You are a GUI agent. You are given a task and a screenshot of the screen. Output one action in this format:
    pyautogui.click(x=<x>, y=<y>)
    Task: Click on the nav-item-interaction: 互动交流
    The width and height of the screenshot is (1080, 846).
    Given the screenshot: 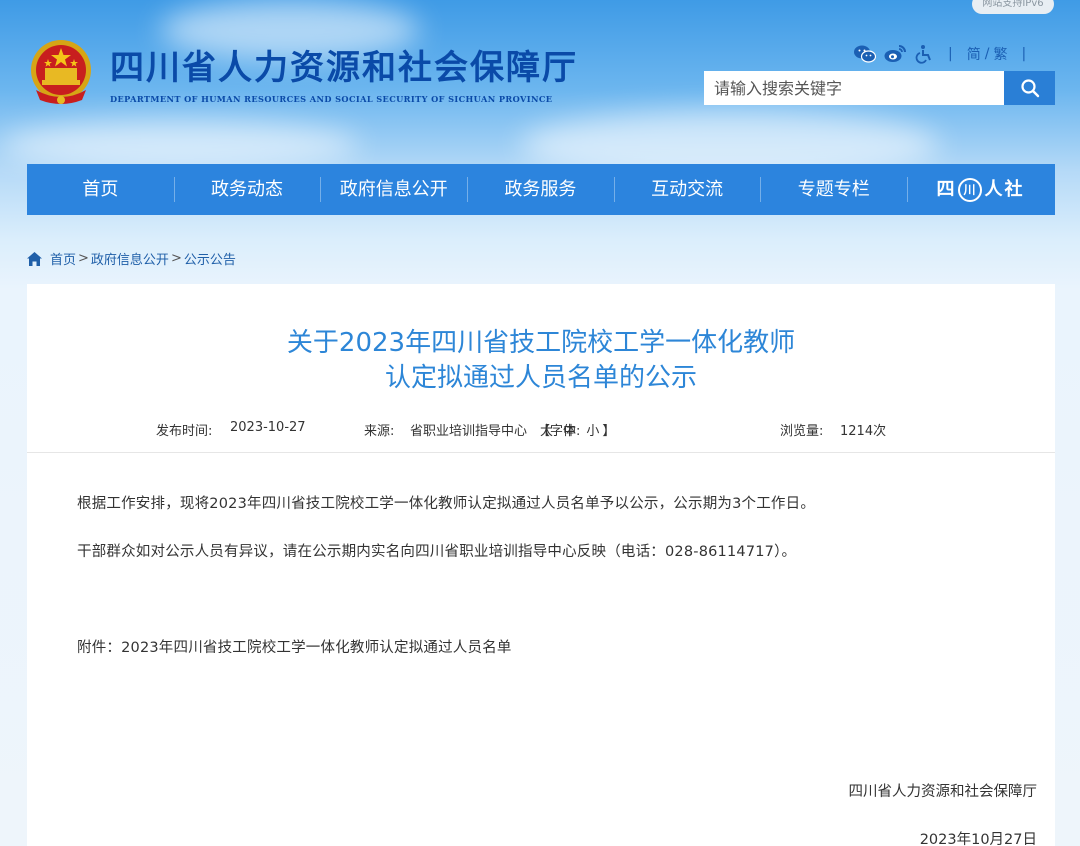 What is the action you would take?
    pyautogui.click(x=687, y=189)
    